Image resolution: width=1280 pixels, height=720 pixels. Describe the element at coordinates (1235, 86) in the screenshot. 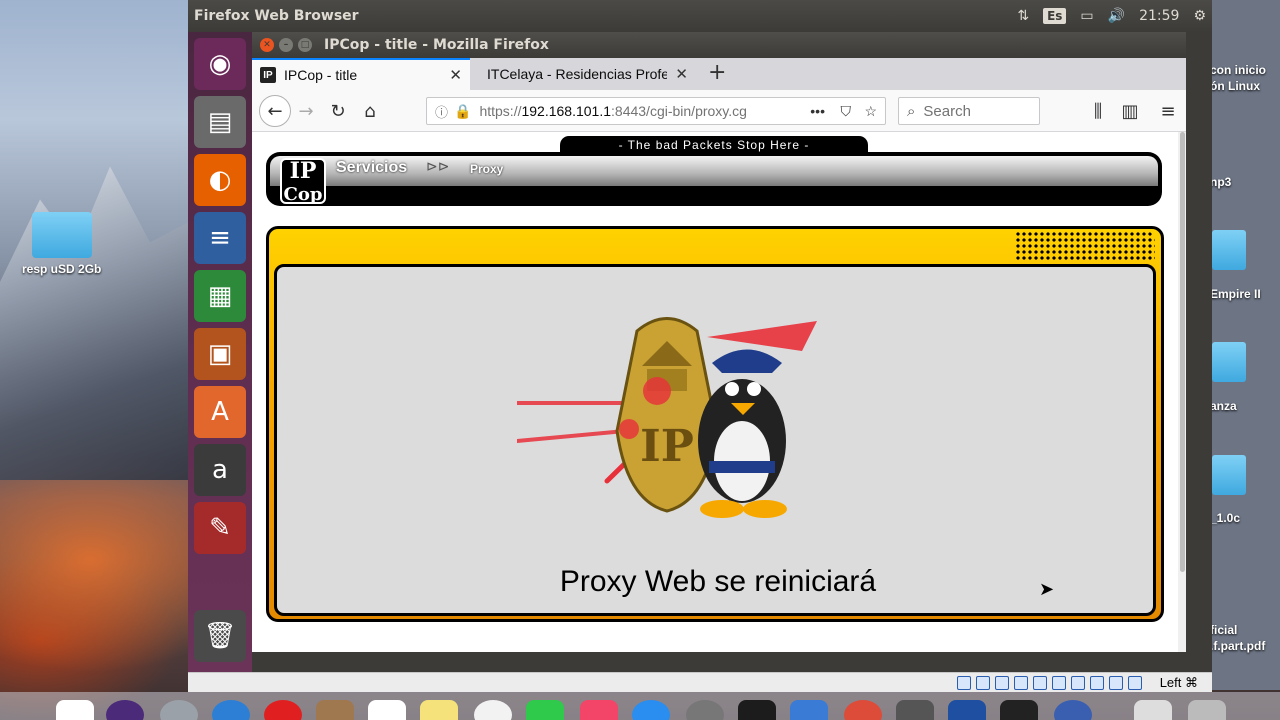

I see `desktop-item-label: ón Linux` at that location.